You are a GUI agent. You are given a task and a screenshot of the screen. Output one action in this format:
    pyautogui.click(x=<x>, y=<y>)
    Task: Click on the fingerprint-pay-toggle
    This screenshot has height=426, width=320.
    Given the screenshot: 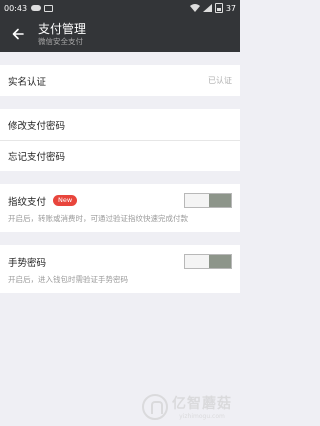 What is the action you would take?
    pyautogui.click(x=208, y=200)
    